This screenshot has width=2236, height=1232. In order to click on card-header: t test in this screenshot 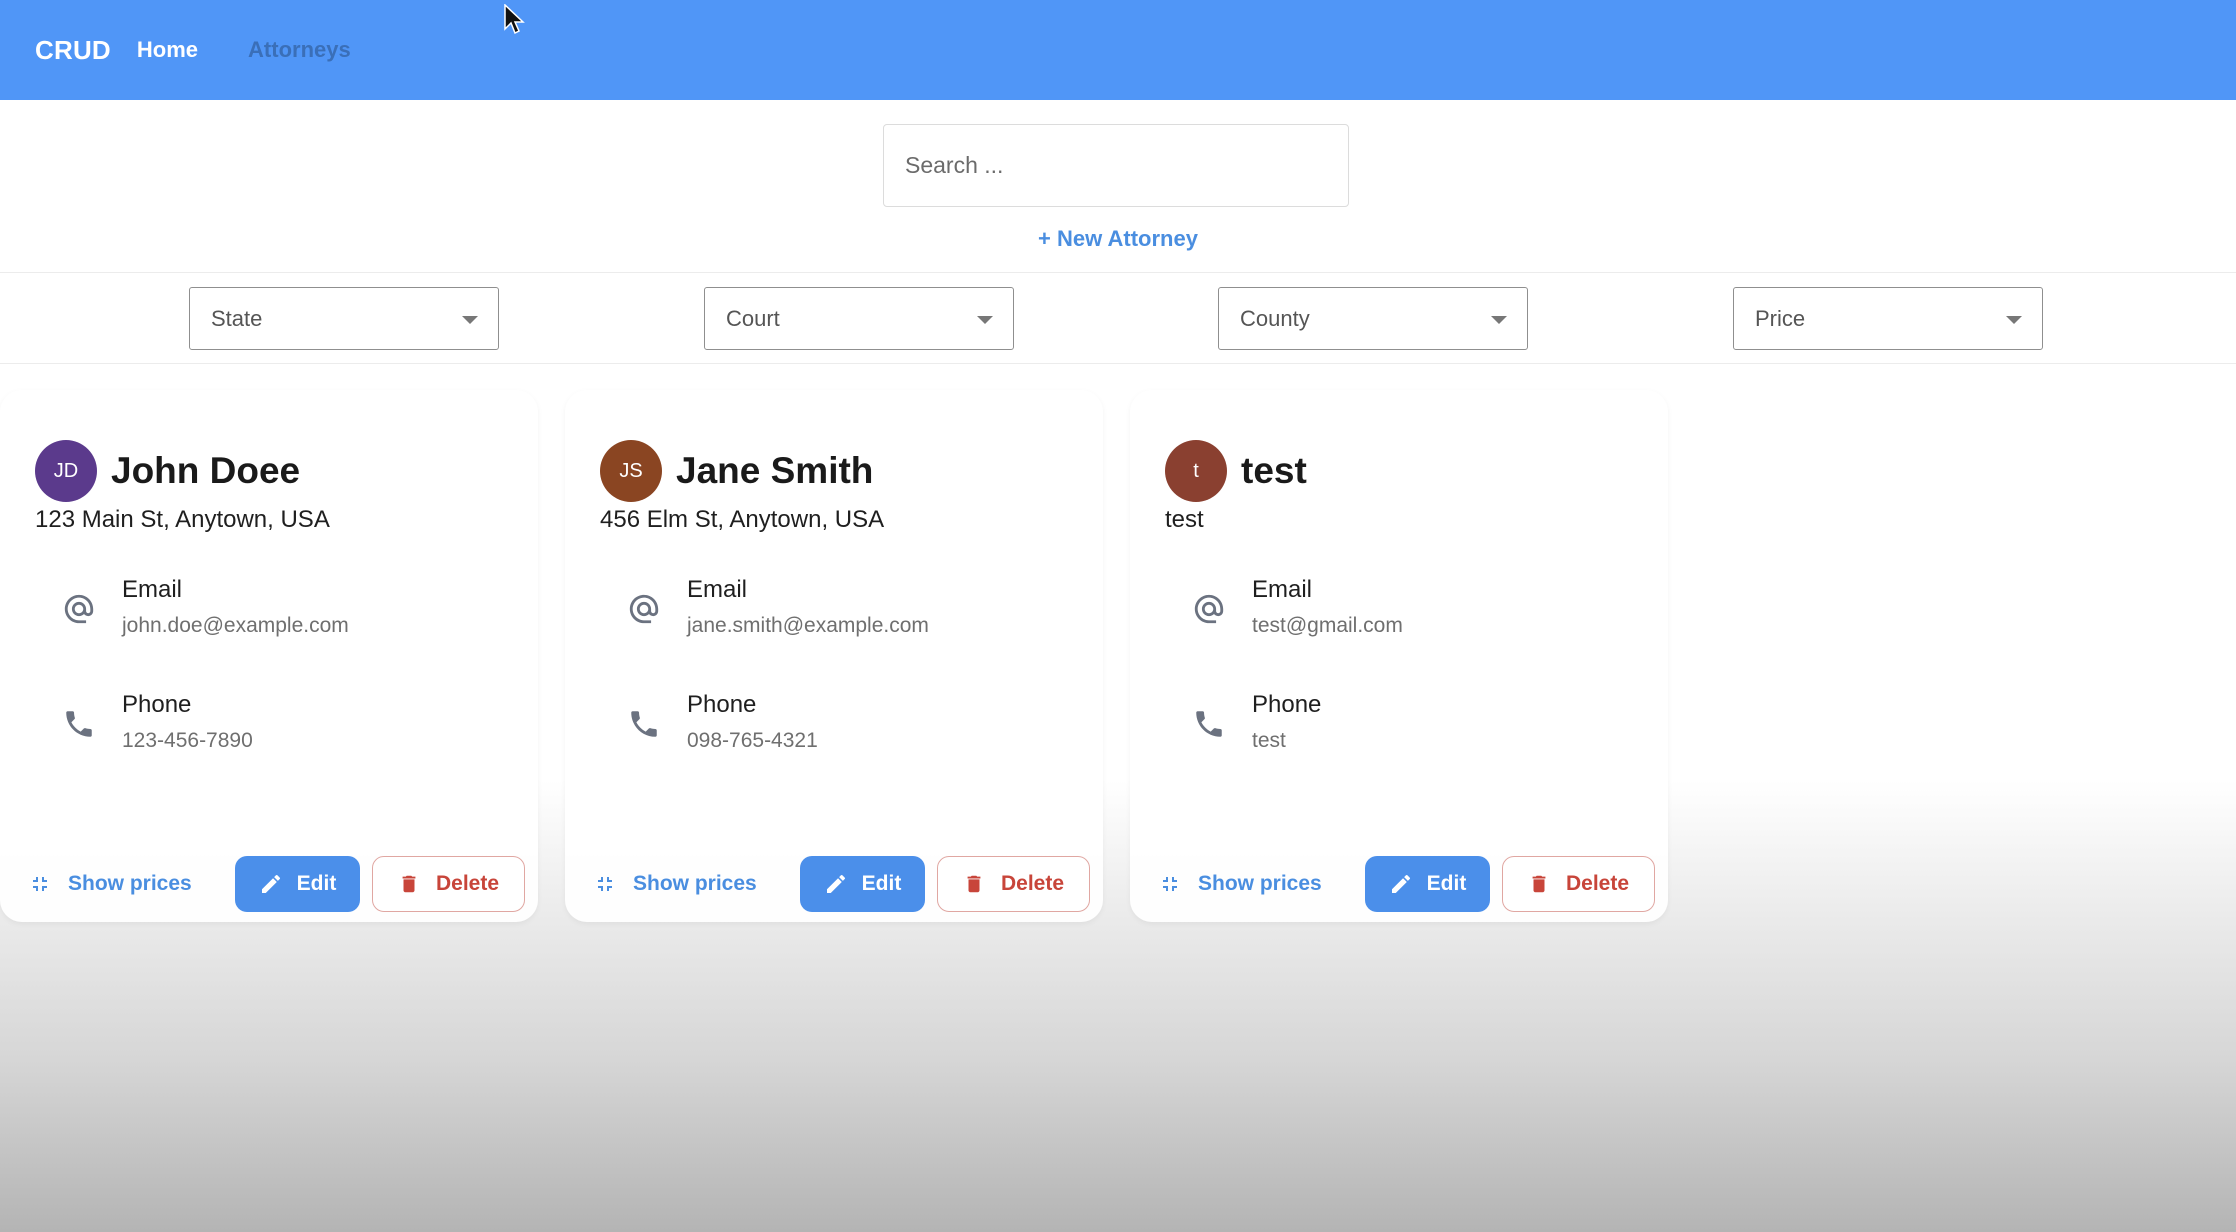, I will do `click(1236, 471)`.